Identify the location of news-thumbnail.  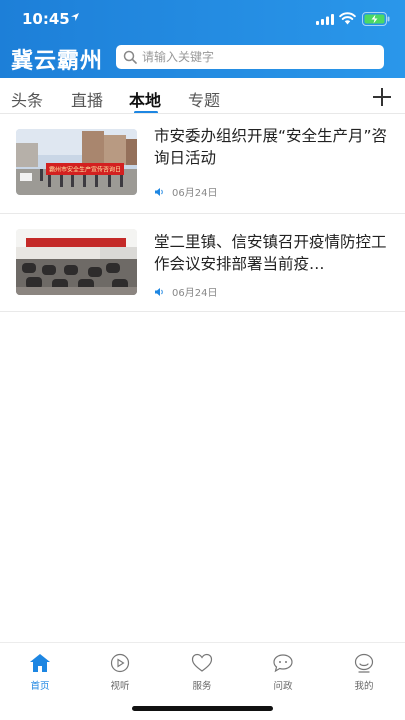
(76, 262).